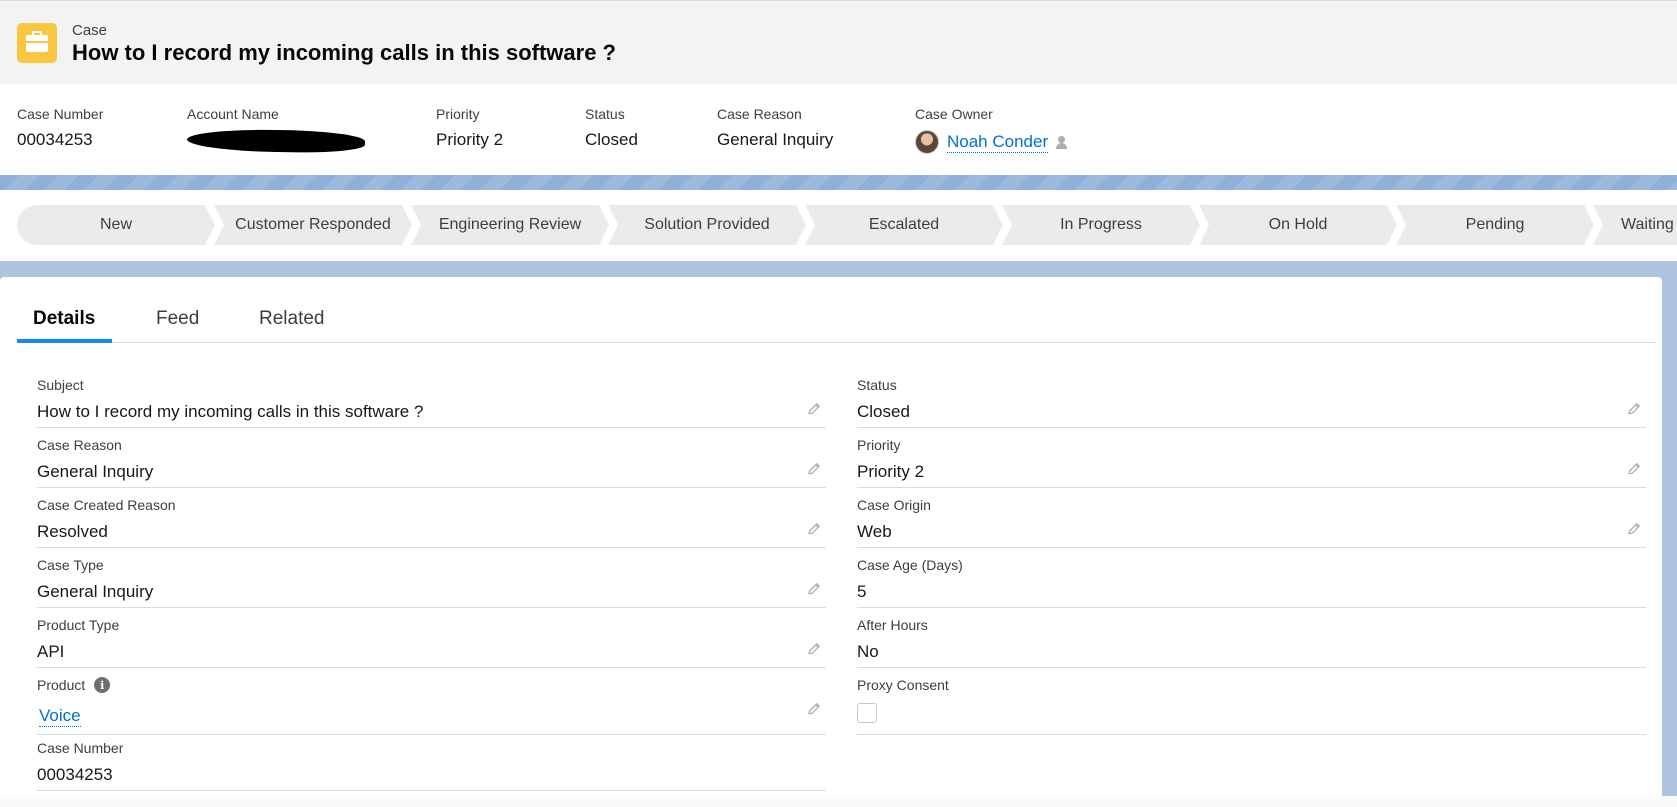 The image size is (1677, 807). Describe the element at coordinates (1495, 225) in the screenshot. I see `path-stage: Pending` at that location.